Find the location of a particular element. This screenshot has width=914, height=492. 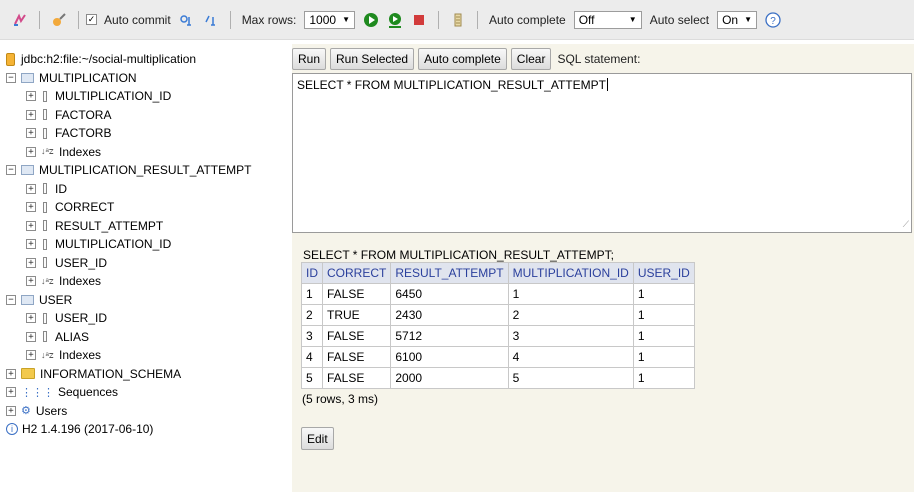

table-row: 1 FALSE 6450 1 1 is located at coordinates (498, 294).